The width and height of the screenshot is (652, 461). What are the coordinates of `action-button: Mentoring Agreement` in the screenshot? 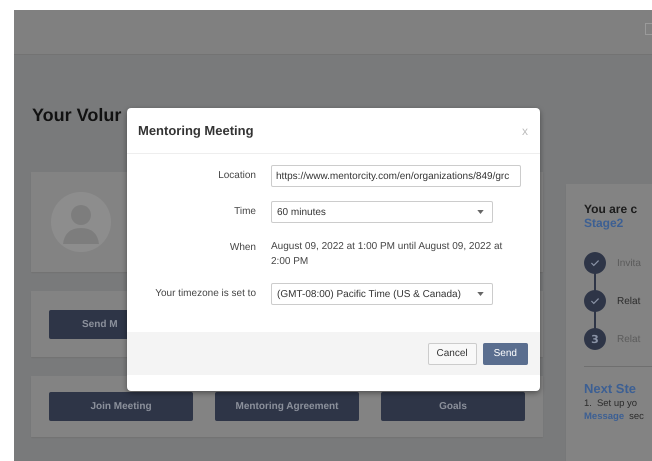 It's located at (287, 406).